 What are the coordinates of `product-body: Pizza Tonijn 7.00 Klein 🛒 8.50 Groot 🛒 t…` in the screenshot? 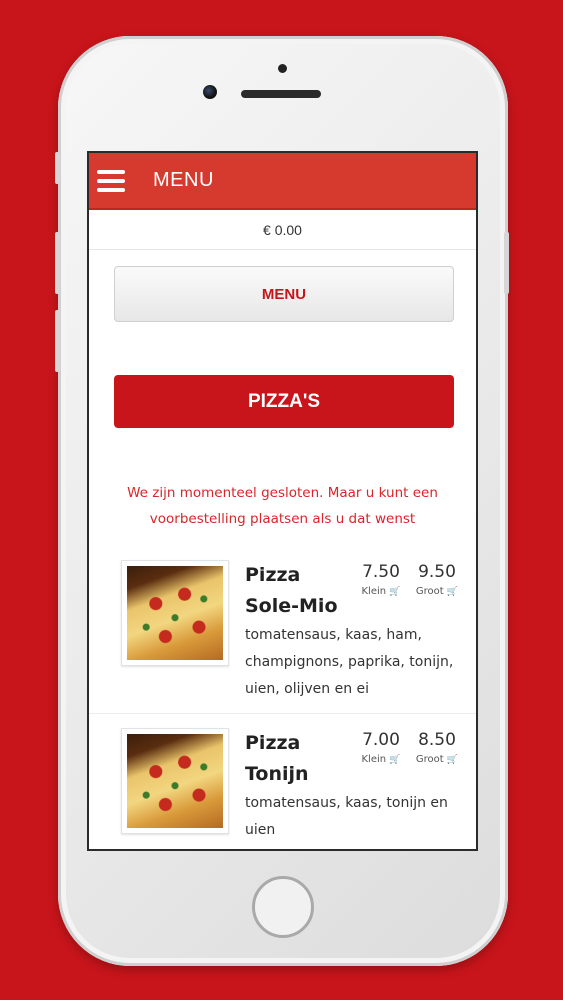 It's located at (354, 786).